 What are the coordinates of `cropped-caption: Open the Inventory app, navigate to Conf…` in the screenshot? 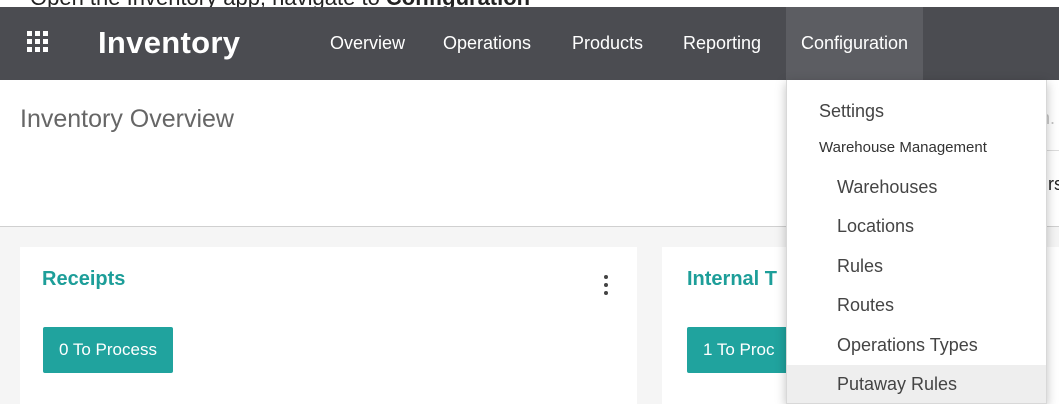 It's located at (529, 3).